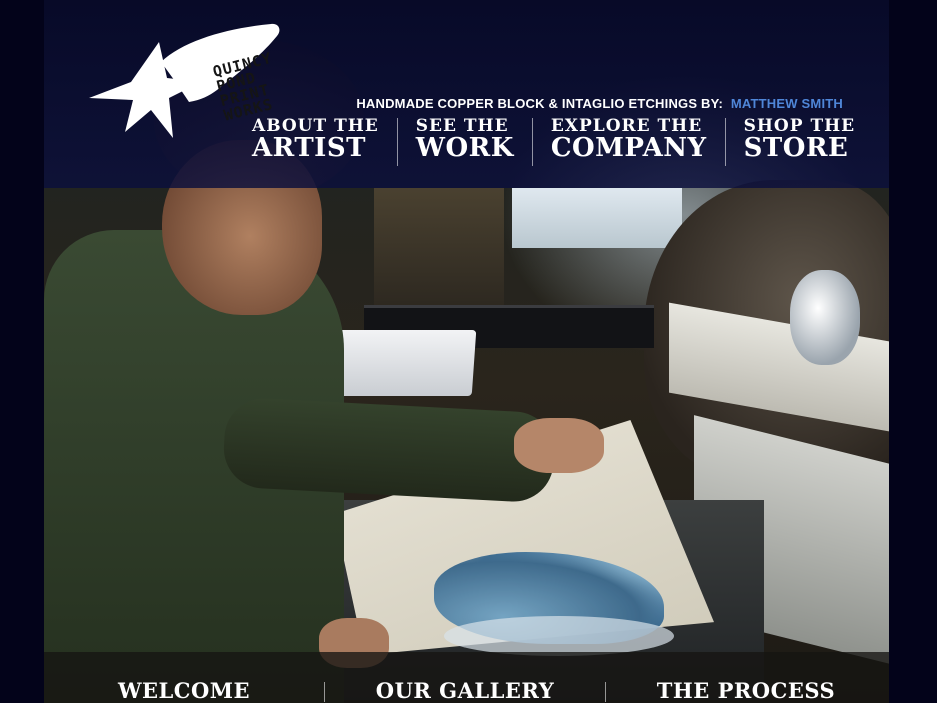 The width and height of the screenshot is (937, 703). I want to click on nav-explore-company: EXPLORE THE COMPANY, so click(628, 142).